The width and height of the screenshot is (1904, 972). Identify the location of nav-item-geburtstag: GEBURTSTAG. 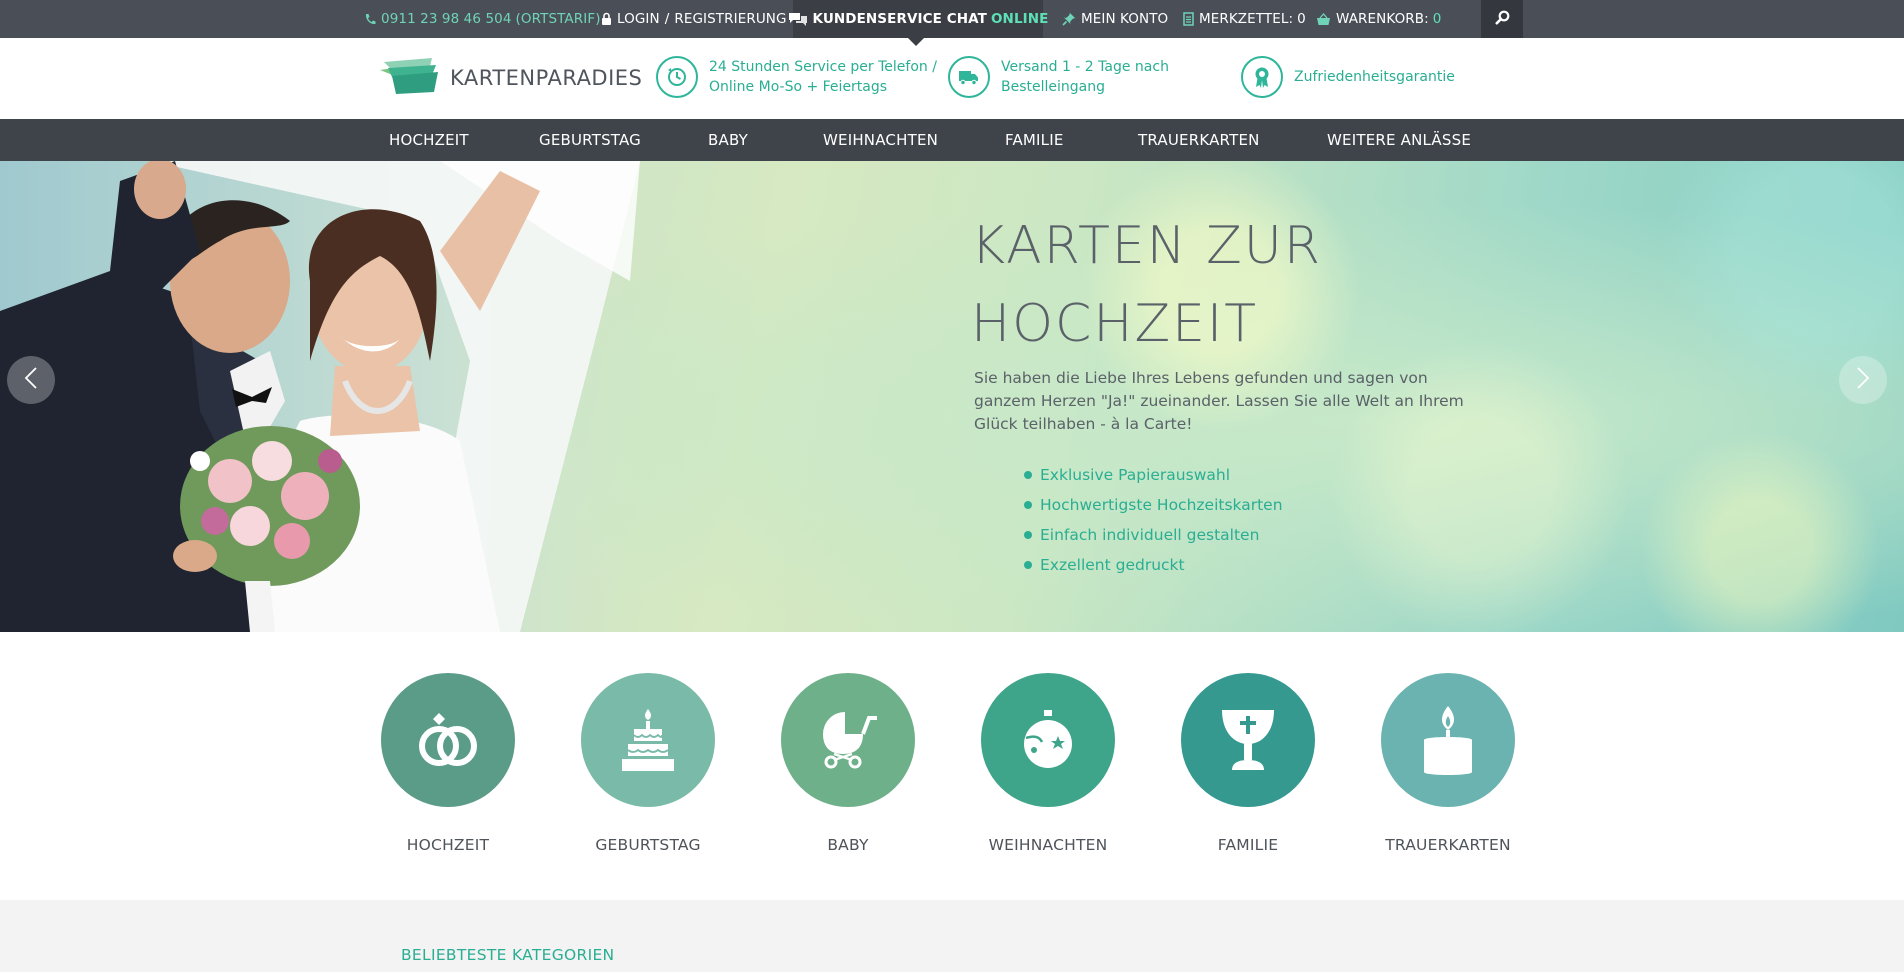
(590, 140).